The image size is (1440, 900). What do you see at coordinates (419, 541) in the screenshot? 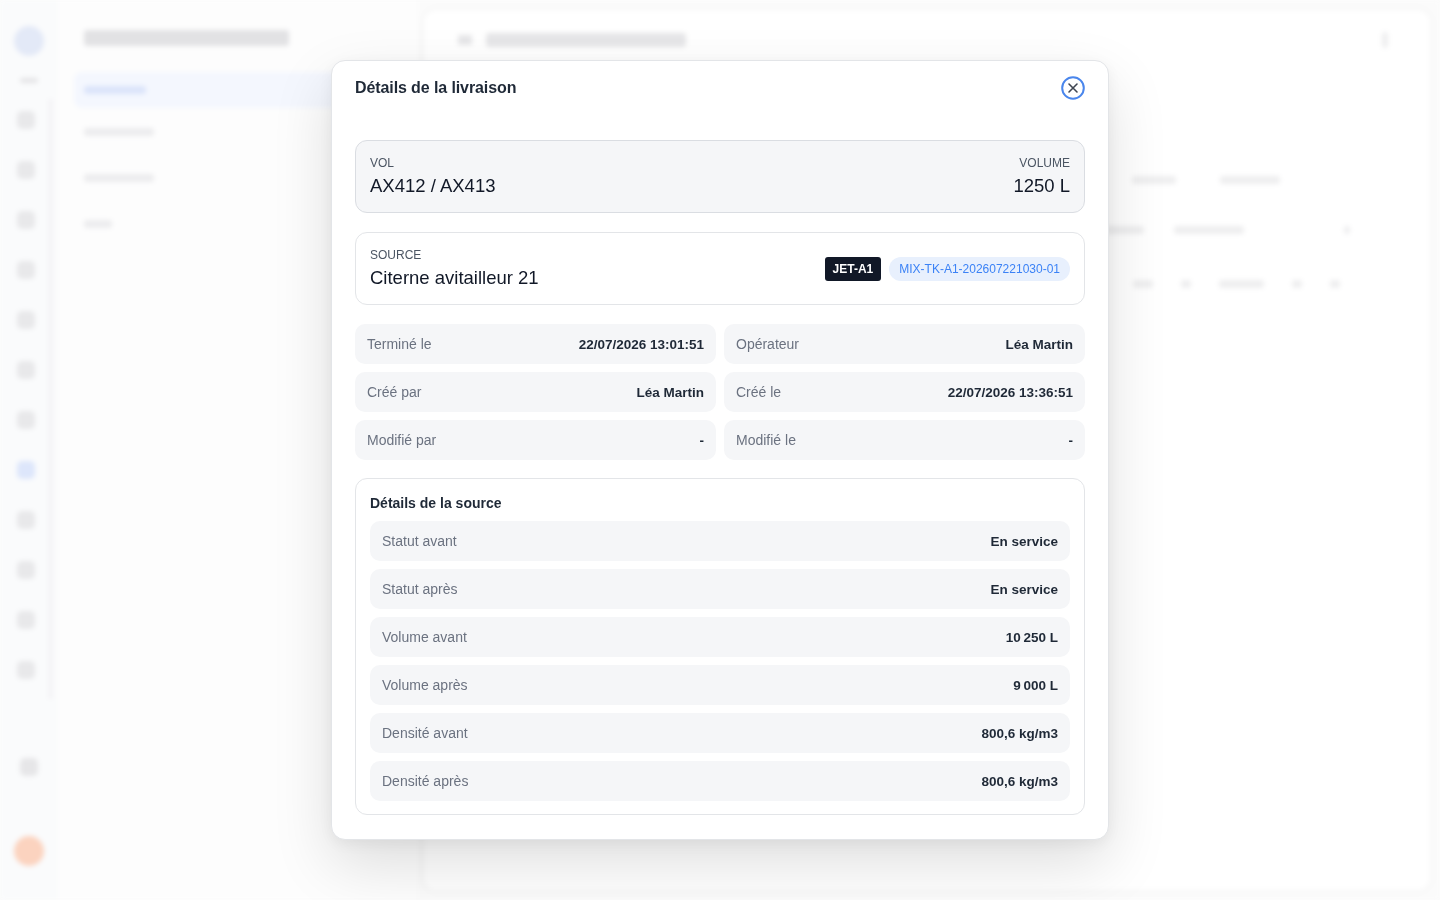
I see `field-label: Statut avant` at bounding box center [419, 541].